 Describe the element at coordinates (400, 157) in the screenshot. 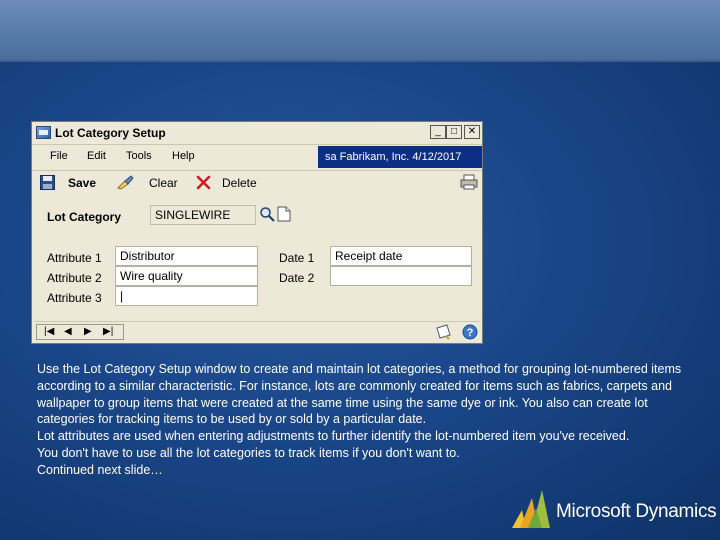

I see `user-company-date-info: sa Fabrikam, Inc. 4/12/2017` at that location.